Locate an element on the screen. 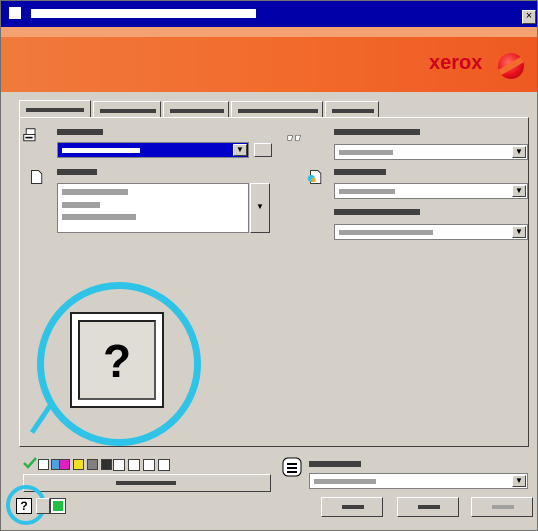 This screenshot has width=538, height=531. settings-label is located at coordinates (335, 464).